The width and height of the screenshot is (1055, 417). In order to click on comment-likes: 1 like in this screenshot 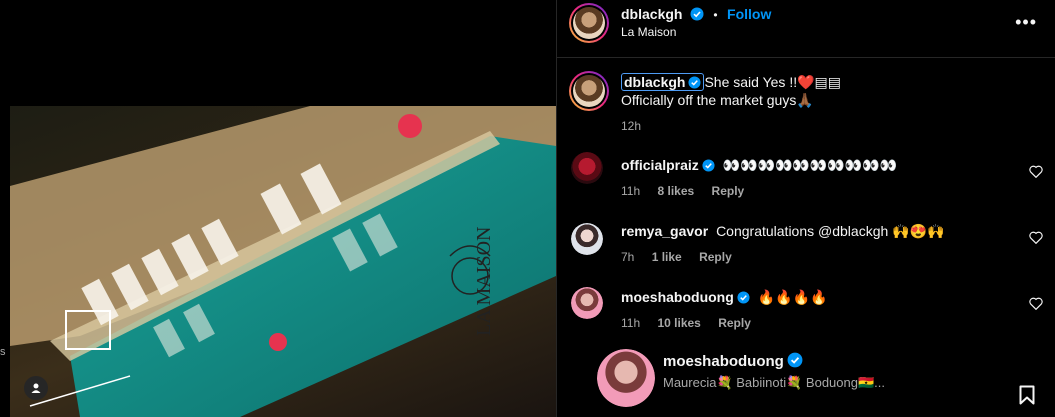, I will do `click(667, 257)`.